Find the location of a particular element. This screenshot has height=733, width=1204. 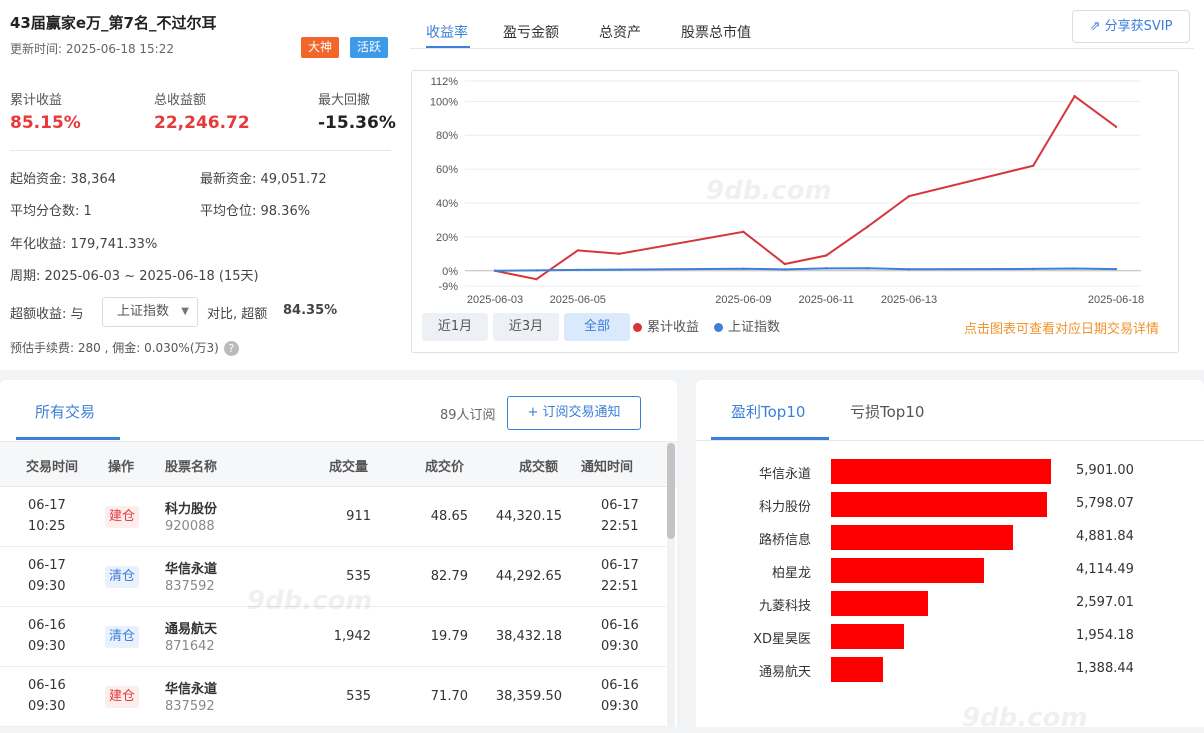

tab-divider is located at coordinates (950, 440).